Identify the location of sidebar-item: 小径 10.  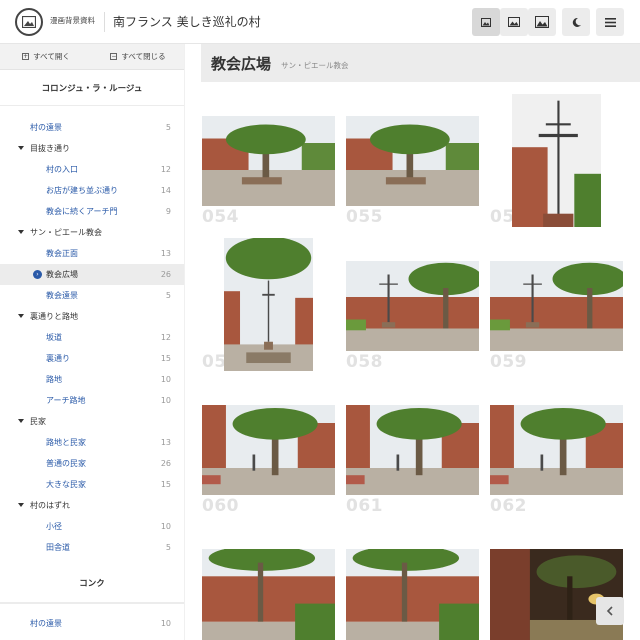
(92, 526).